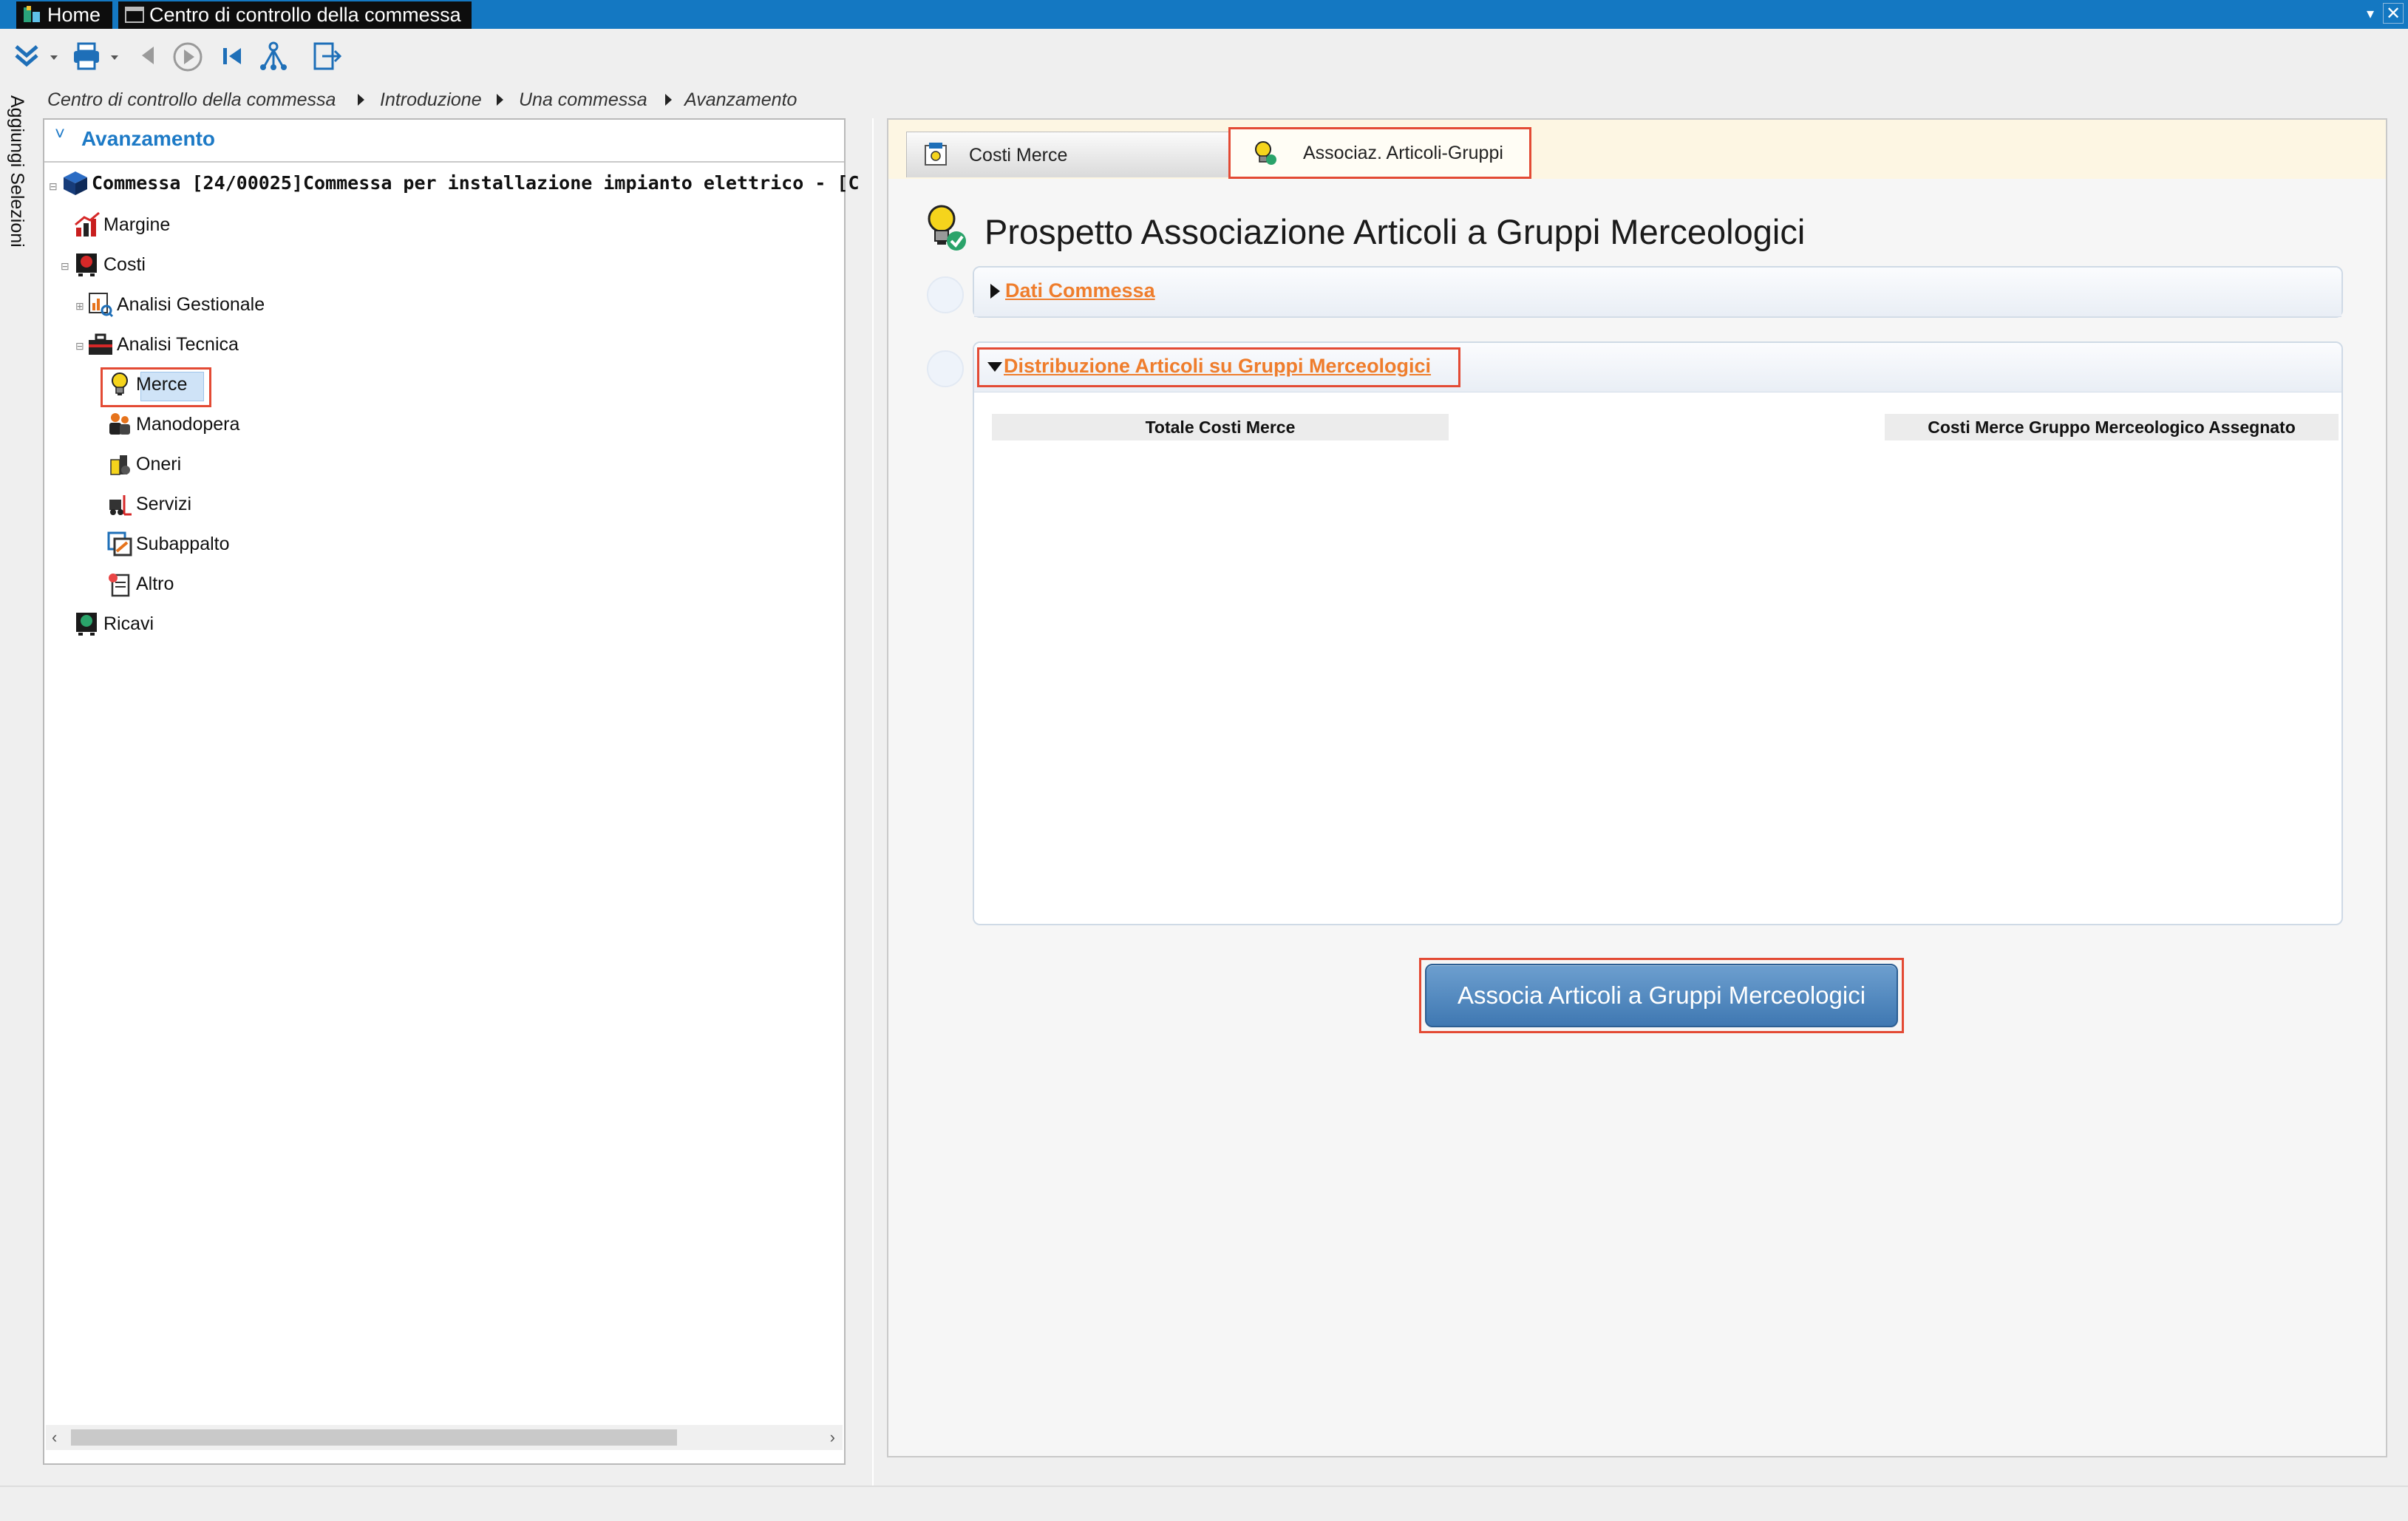 Image resolution: width=2408 pixels, height=1521 pixels. I want to click on tab-label: Associaz. Articoli-Gruppi, so click(1403, 153).